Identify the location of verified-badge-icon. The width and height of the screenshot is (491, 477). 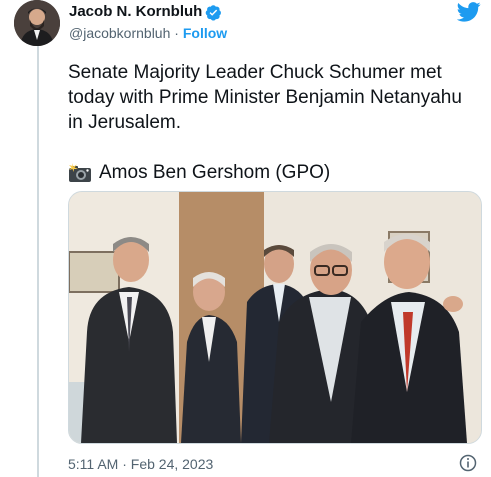
(214, 12).